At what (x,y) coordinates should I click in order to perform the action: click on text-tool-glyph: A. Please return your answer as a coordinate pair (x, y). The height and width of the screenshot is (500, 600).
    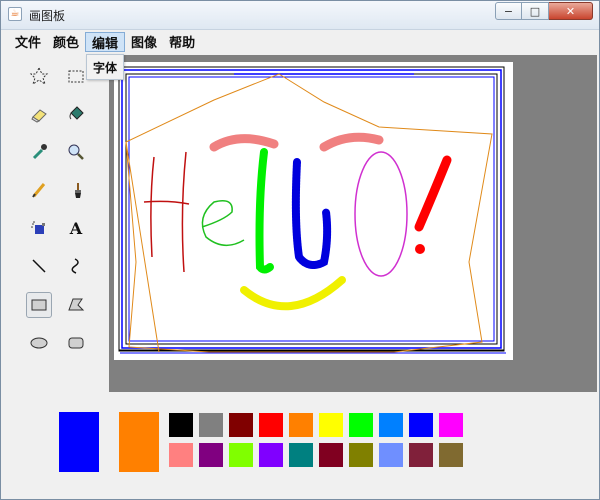
    Looking at the image, I should click on (76, 228).